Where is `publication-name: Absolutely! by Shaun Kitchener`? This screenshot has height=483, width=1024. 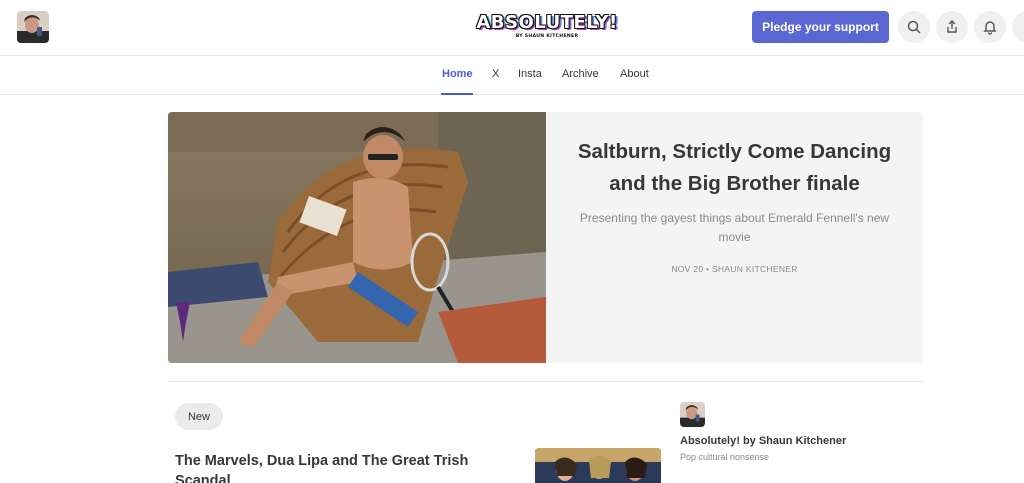
publication-name: Absolutely! by Shaun Kitchener is located at coordinates (763, 441).